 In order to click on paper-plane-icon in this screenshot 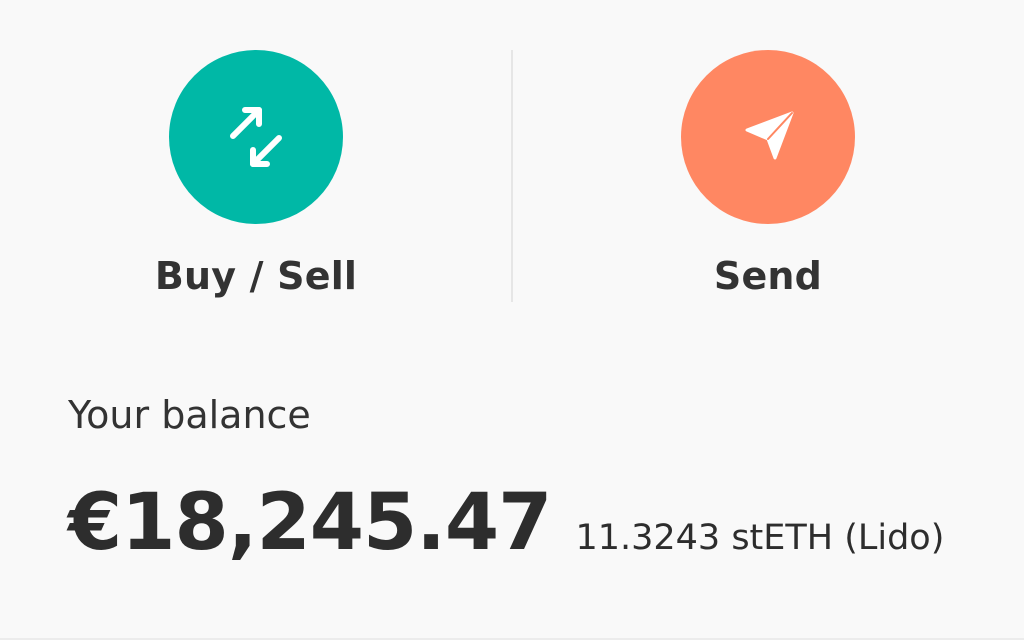, I will do `click(769, 135)`.